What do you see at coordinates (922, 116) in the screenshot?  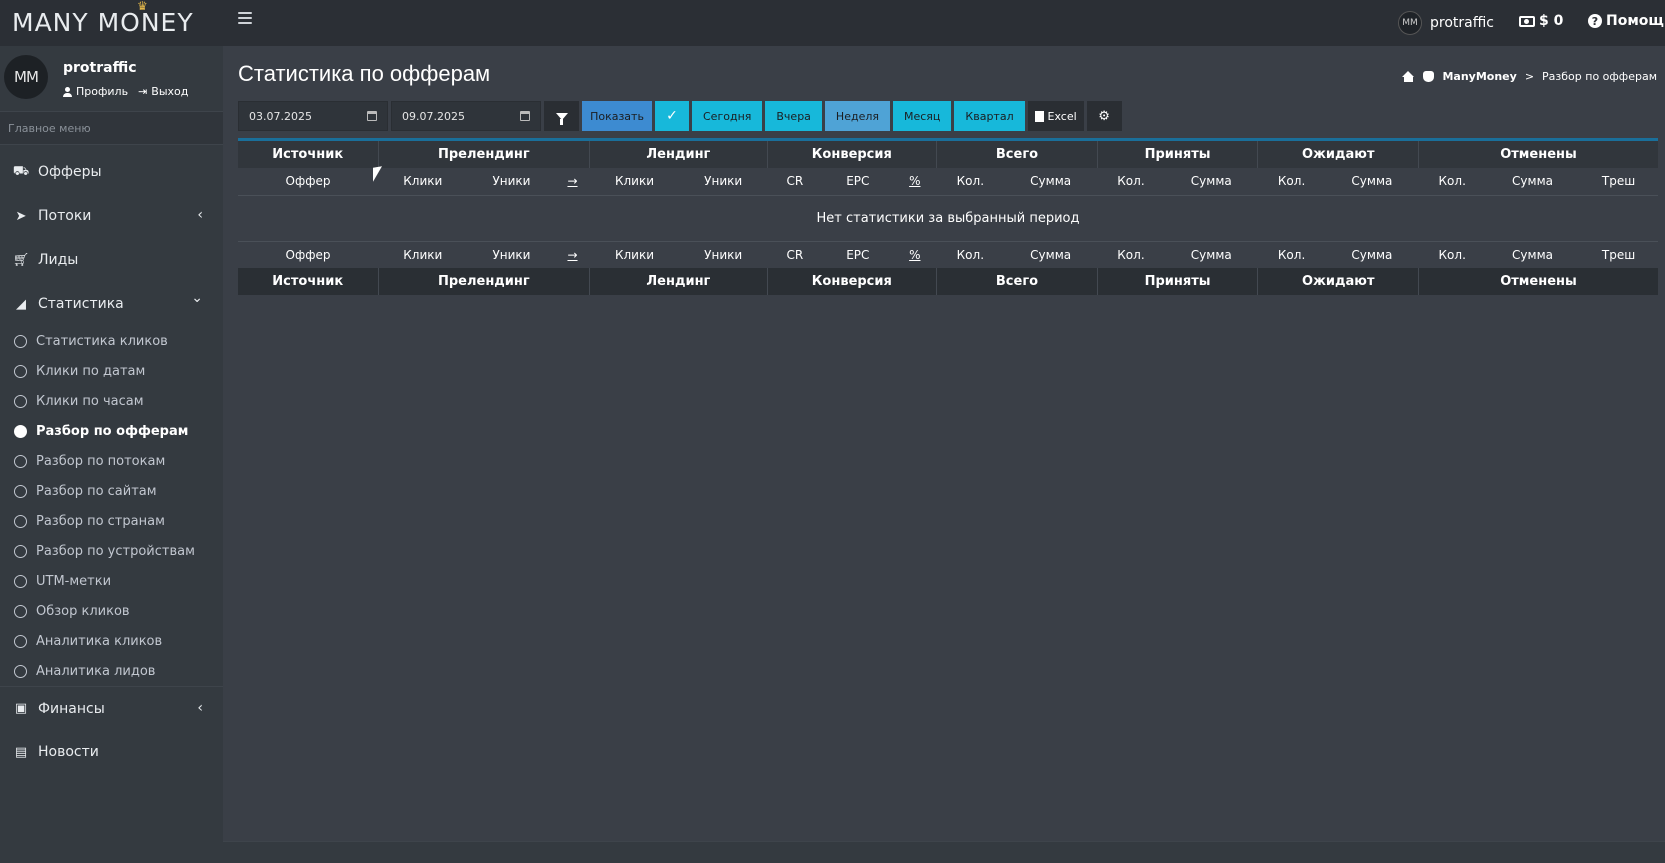 I see `month-button: Месяц` at bounding box center [922, 116].